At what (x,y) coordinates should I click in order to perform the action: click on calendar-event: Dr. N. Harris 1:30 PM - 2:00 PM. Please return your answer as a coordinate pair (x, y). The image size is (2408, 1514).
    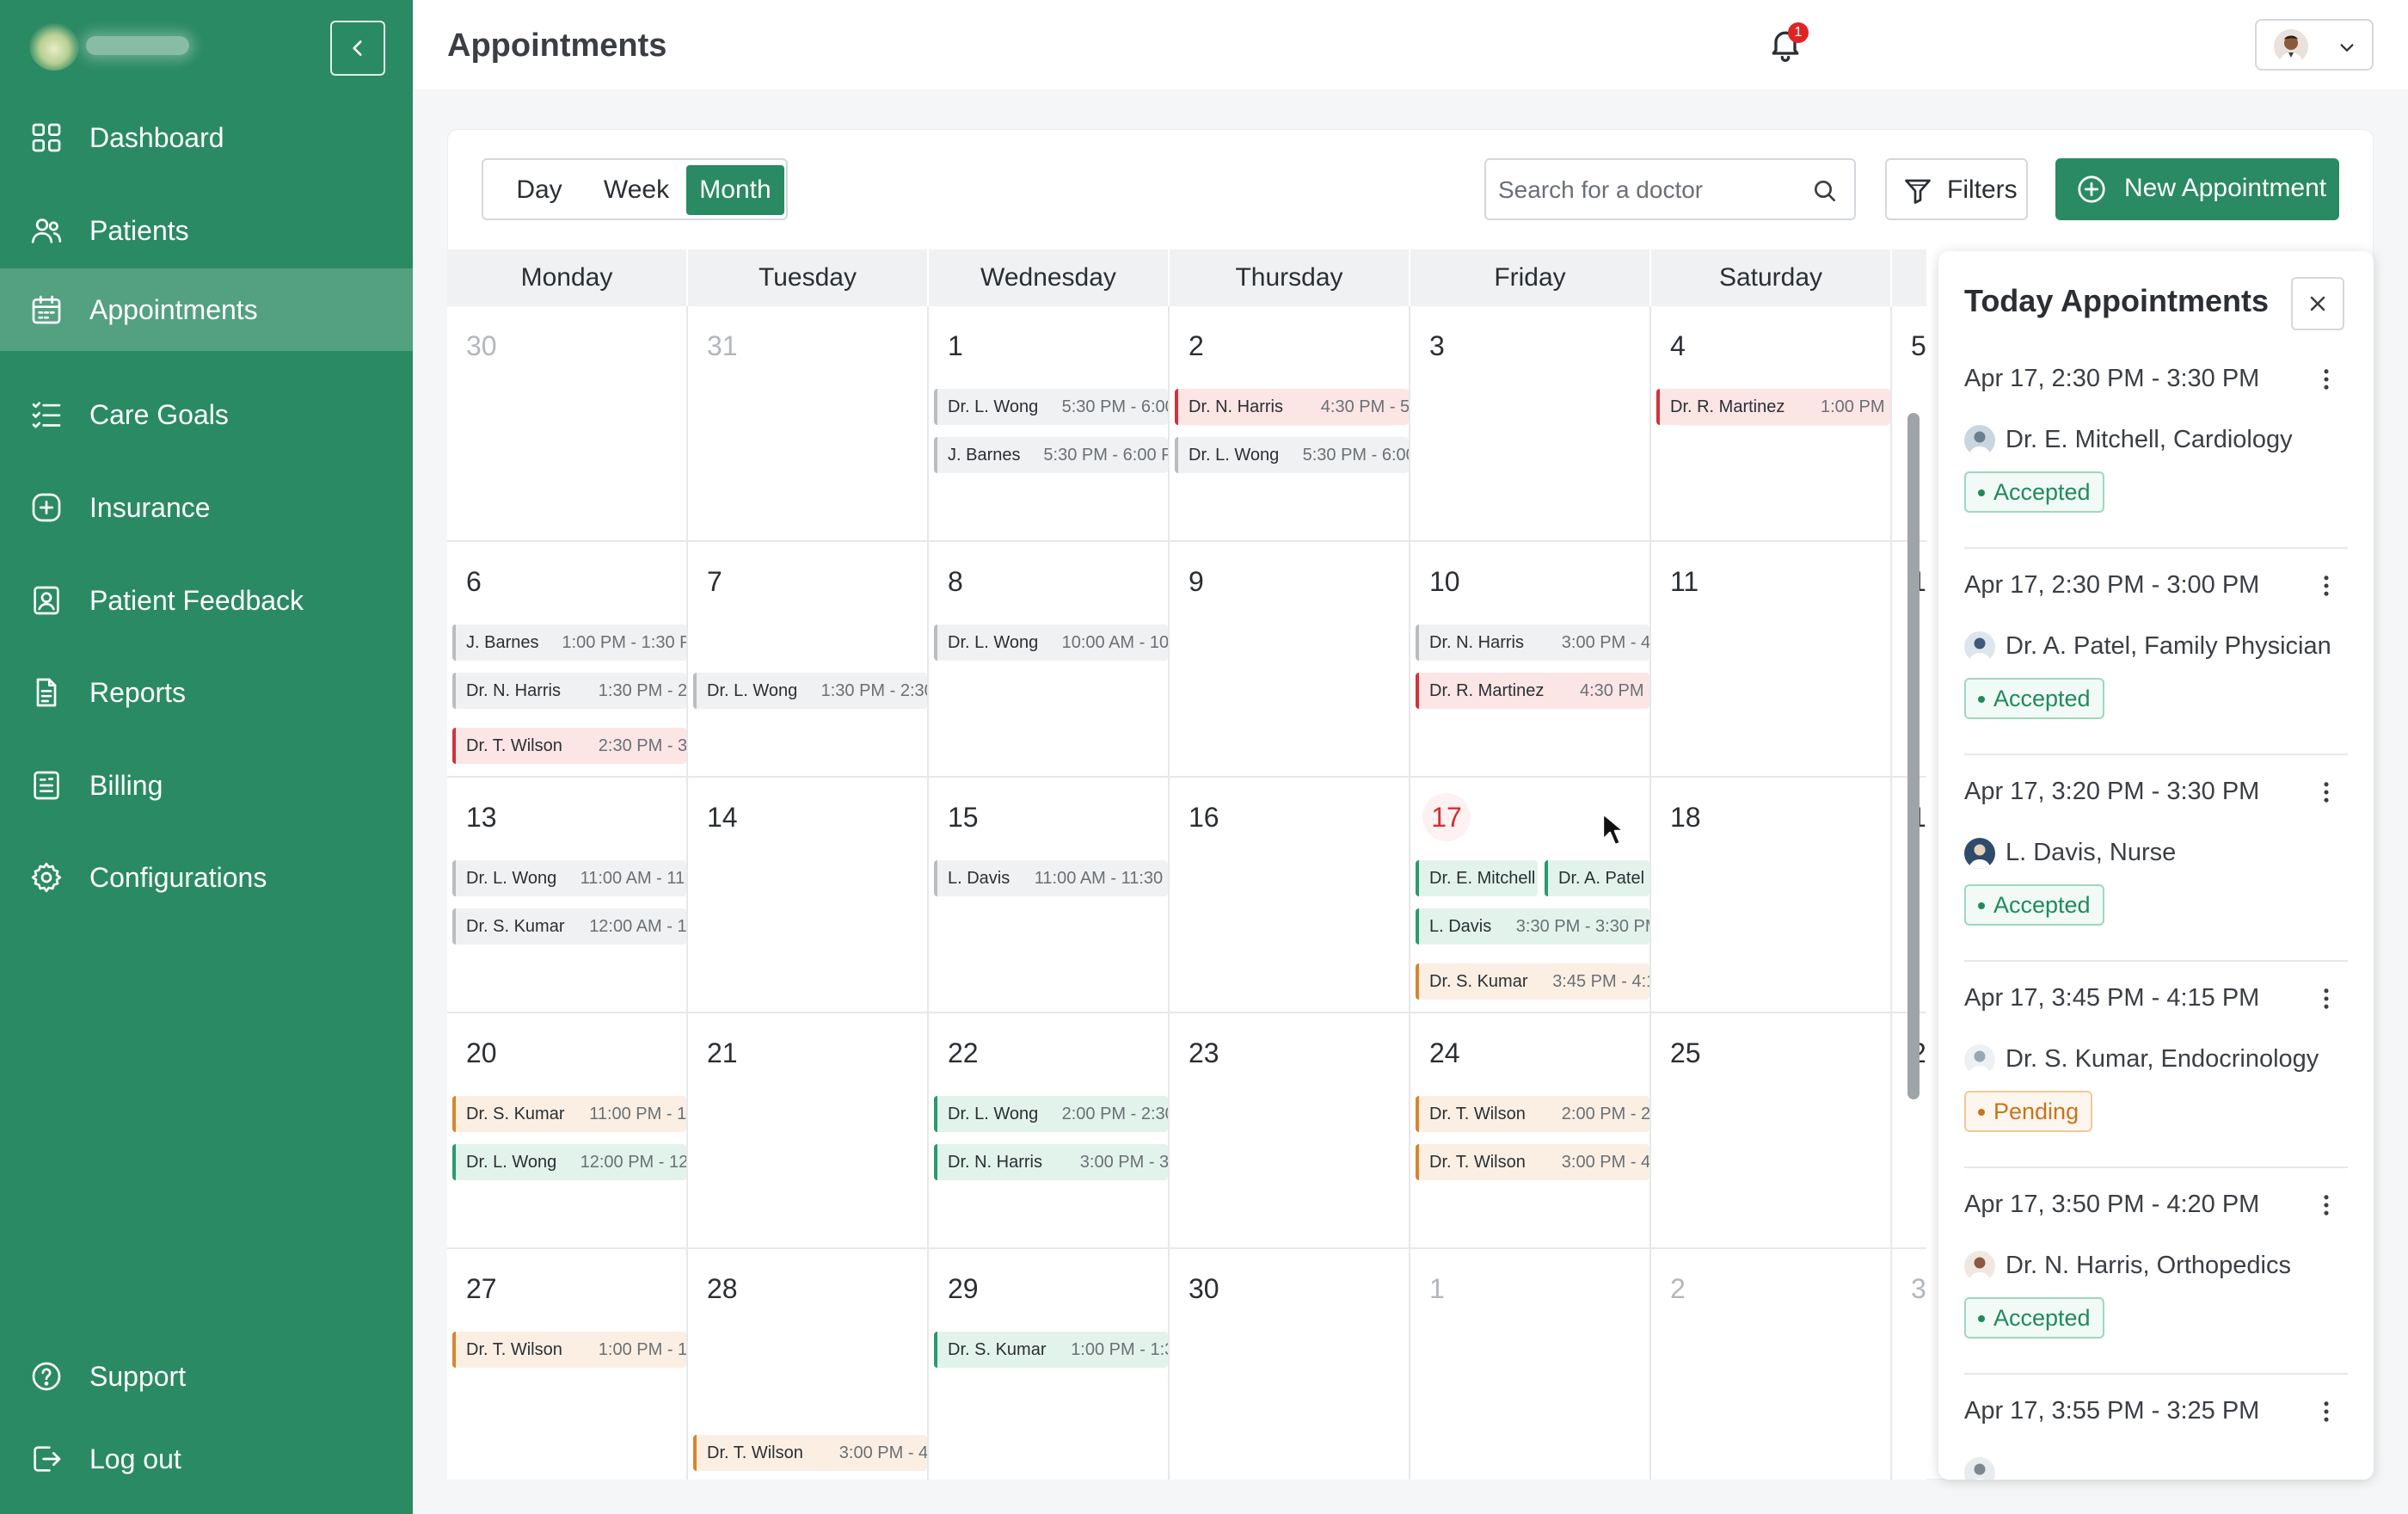
    Looking at the image, I should click on (569, 691).